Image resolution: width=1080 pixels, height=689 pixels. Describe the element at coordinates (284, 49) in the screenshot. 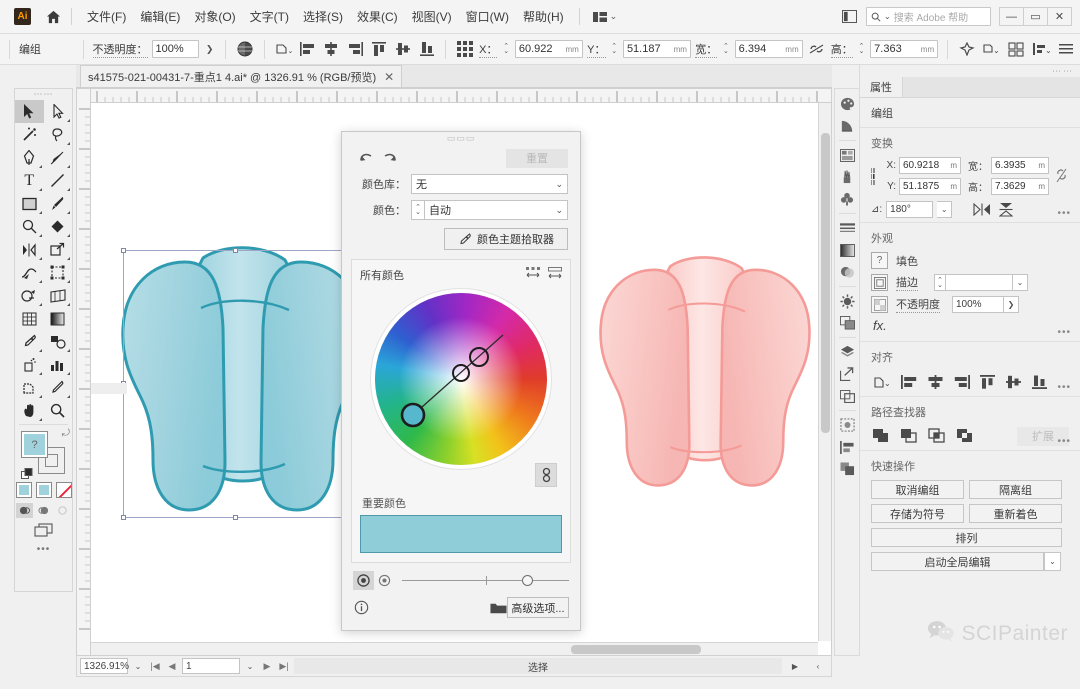

I see `transform-icon: ⌄` at that location.